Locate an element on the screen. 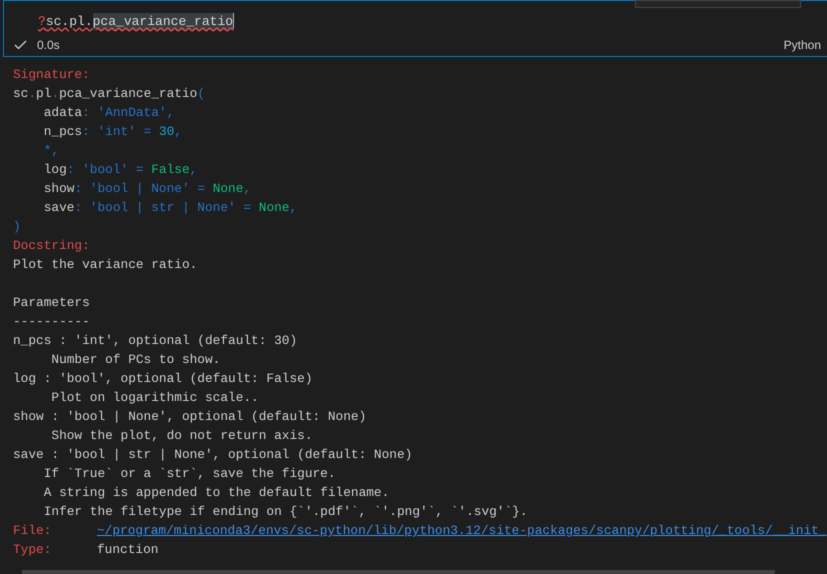  code-line: *, is located at coordinates (51, 150).